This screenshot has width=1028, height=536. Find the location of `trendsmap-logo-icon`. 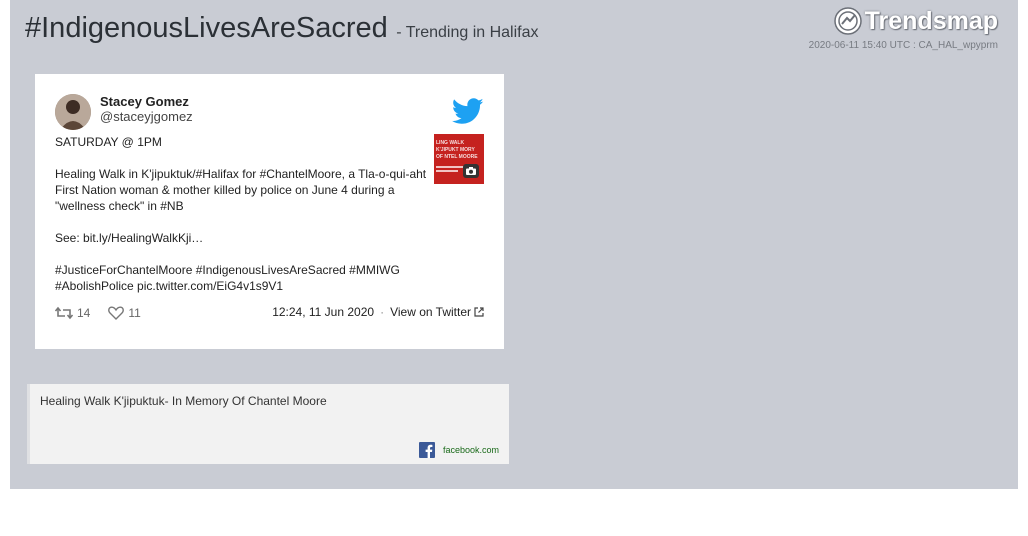

trendsmap-logo-icon is located at coordinates (847, 21).